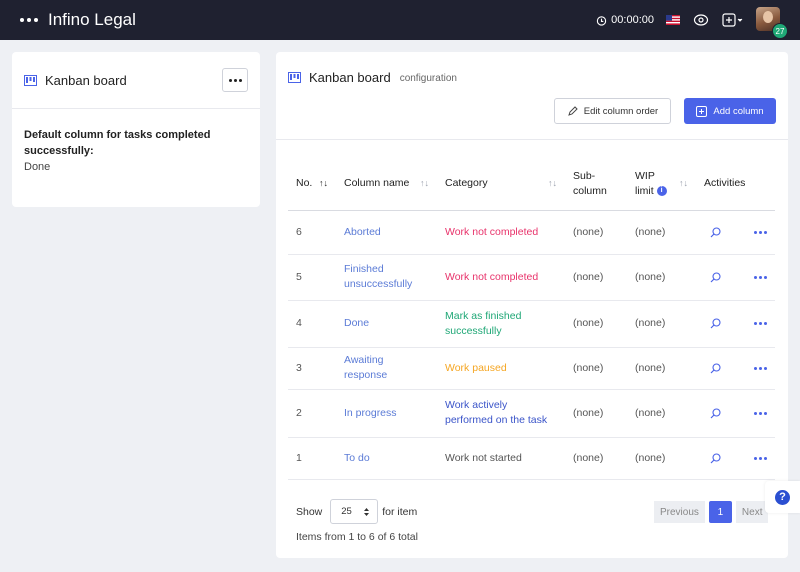 This screenshot has width=800, height=572. What do you see at coordinates (30, 80) in the screenshot?
I see `kanban-board-icon` at bounding box center [30, 80].